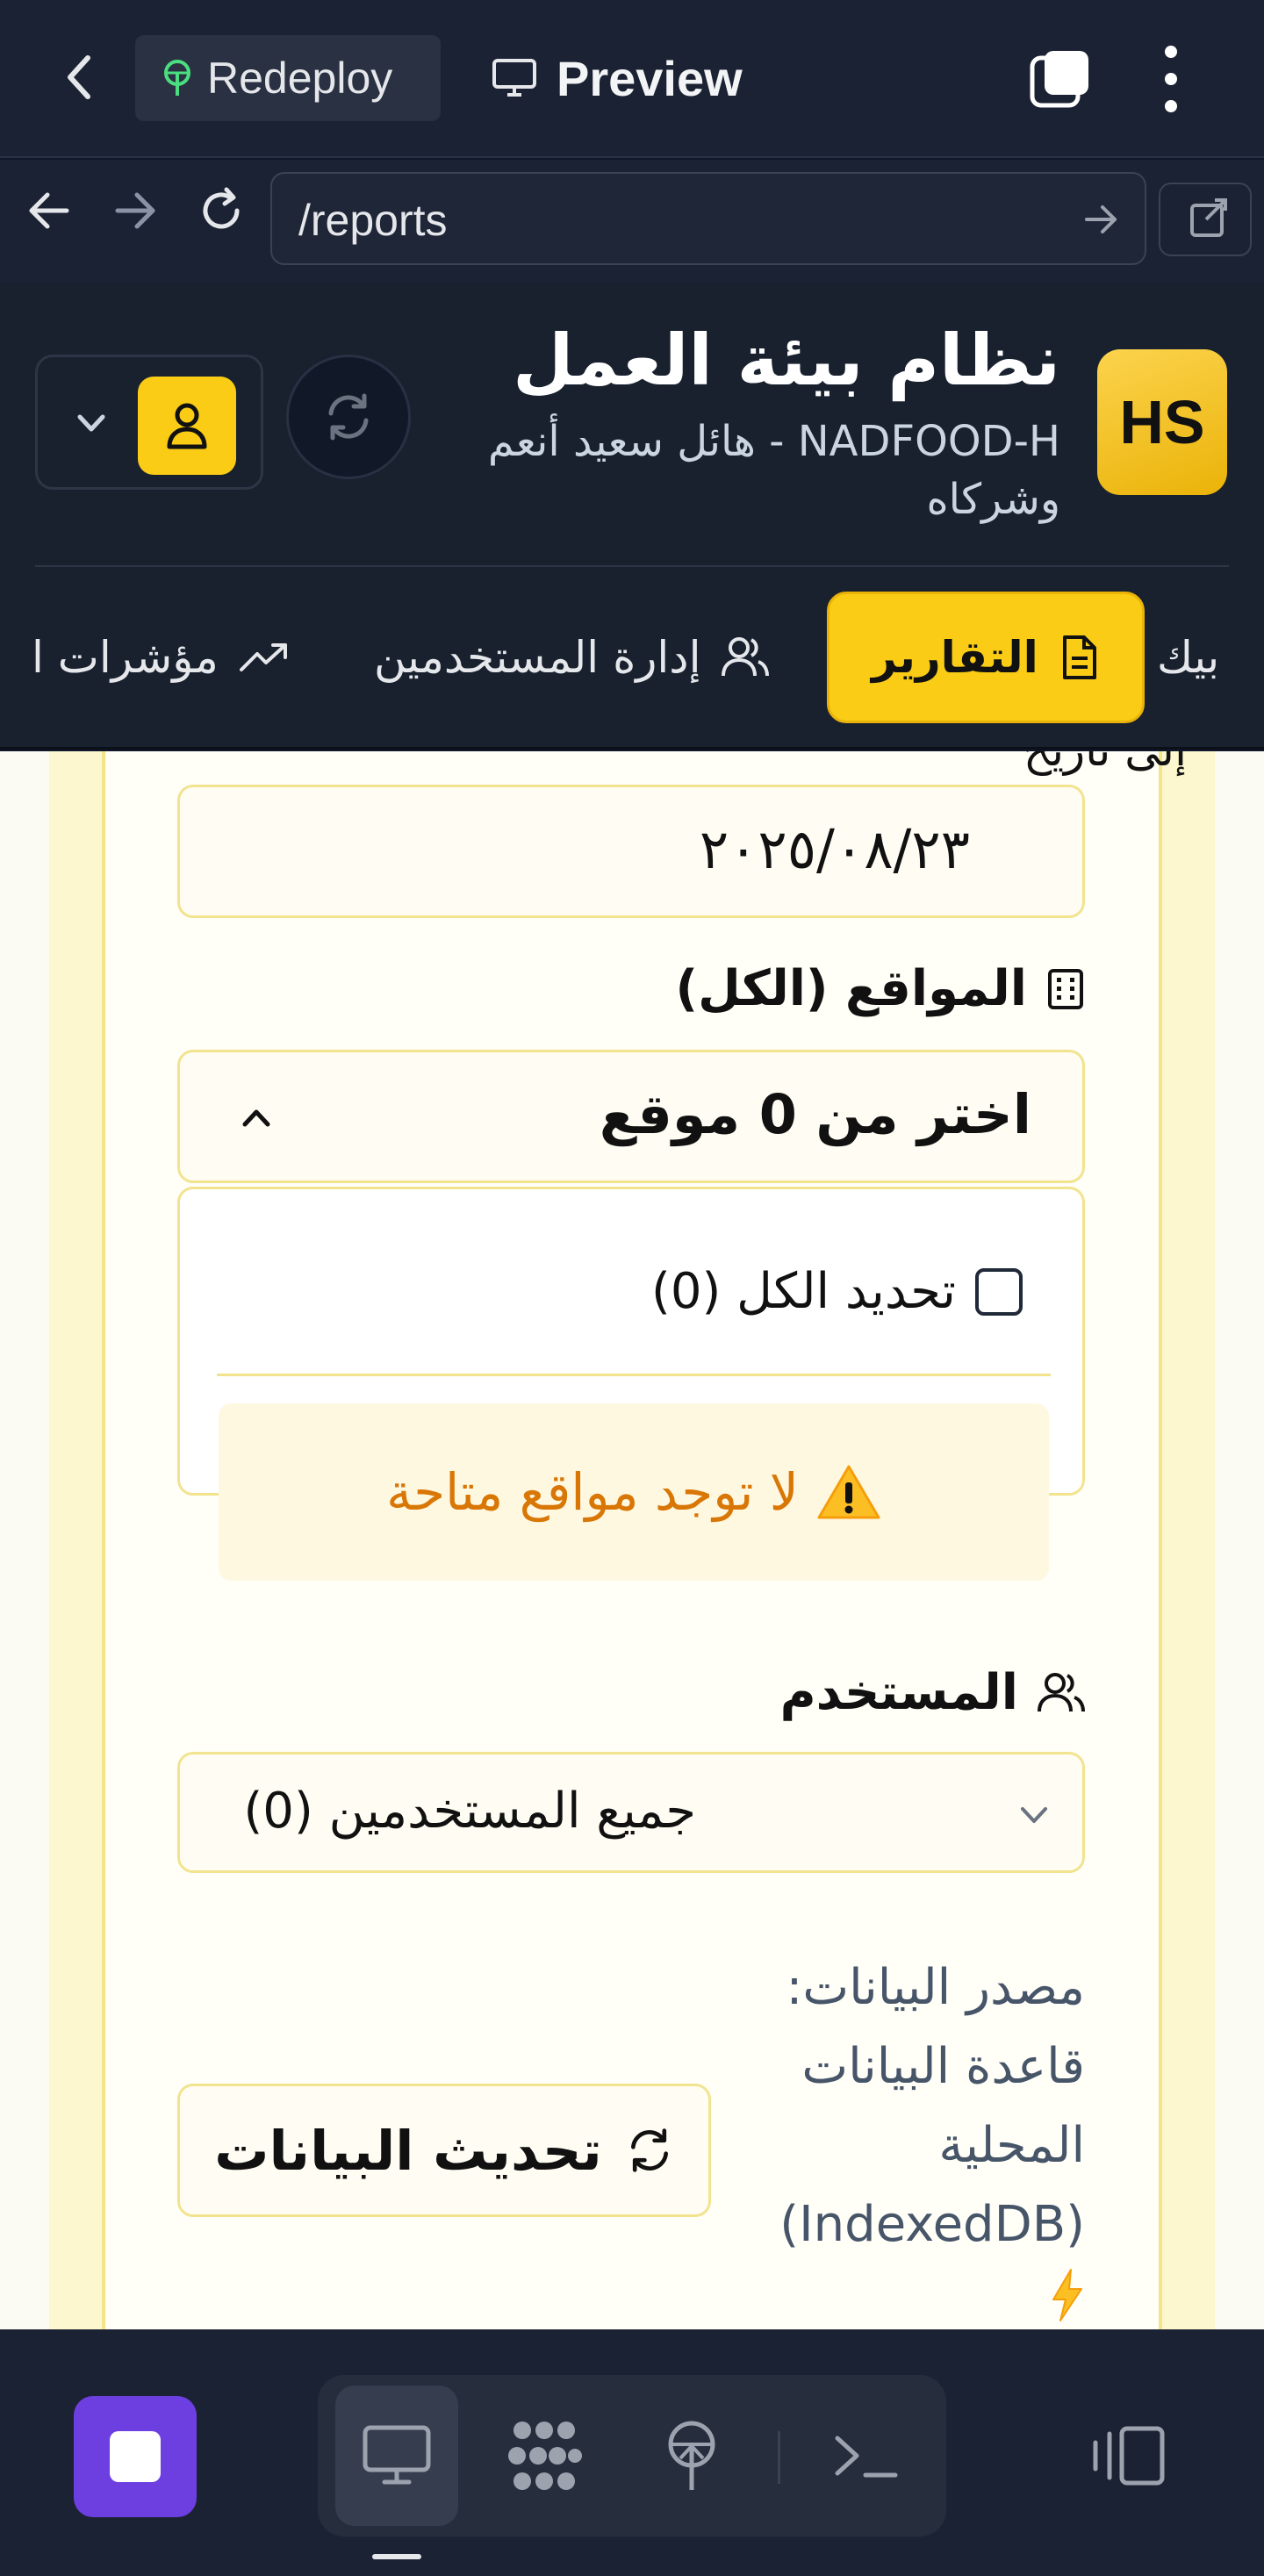  What do you see at coordinates (300, 78) in the screenshot?
I see `redeploy-label: Redeploy` at bounding box center [300, 78].